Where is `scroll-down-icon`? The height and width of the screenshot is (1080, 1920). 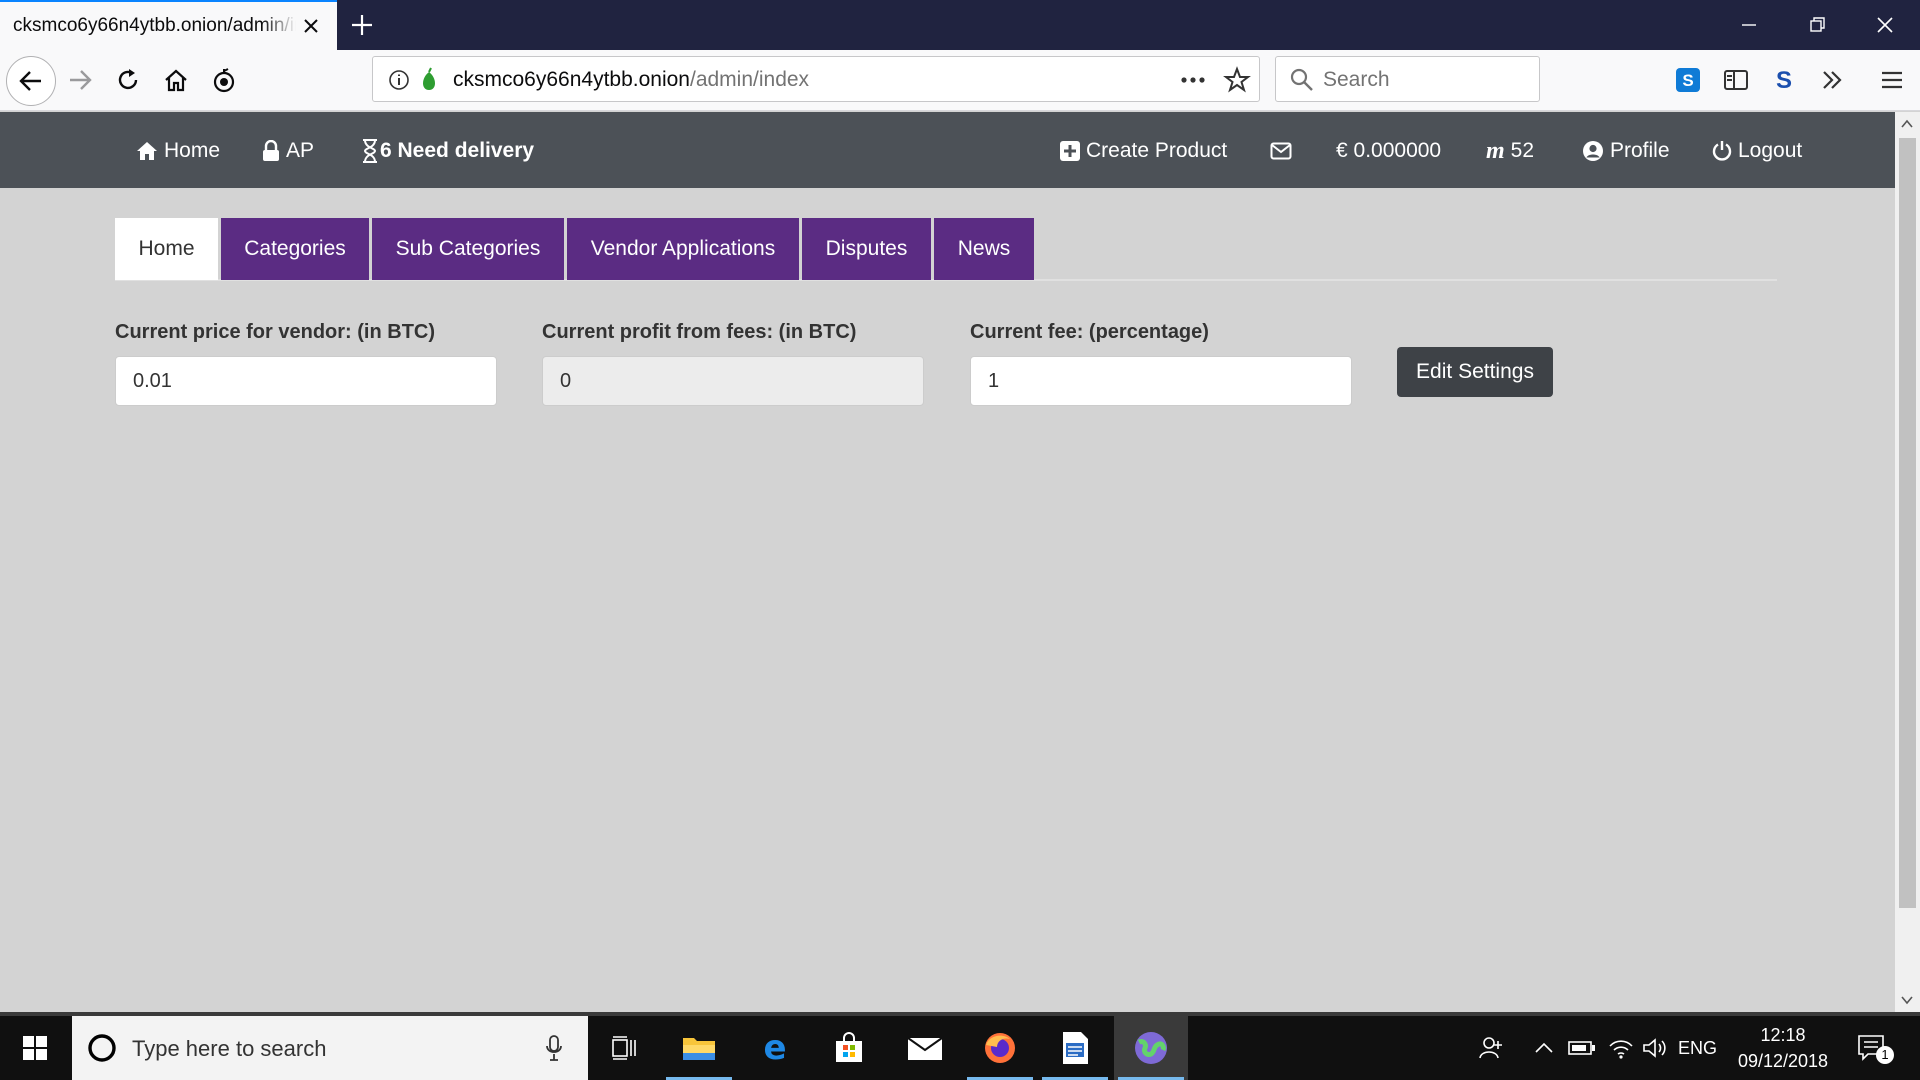
scroll-down-icon is located at coordinates (1907, 1000).